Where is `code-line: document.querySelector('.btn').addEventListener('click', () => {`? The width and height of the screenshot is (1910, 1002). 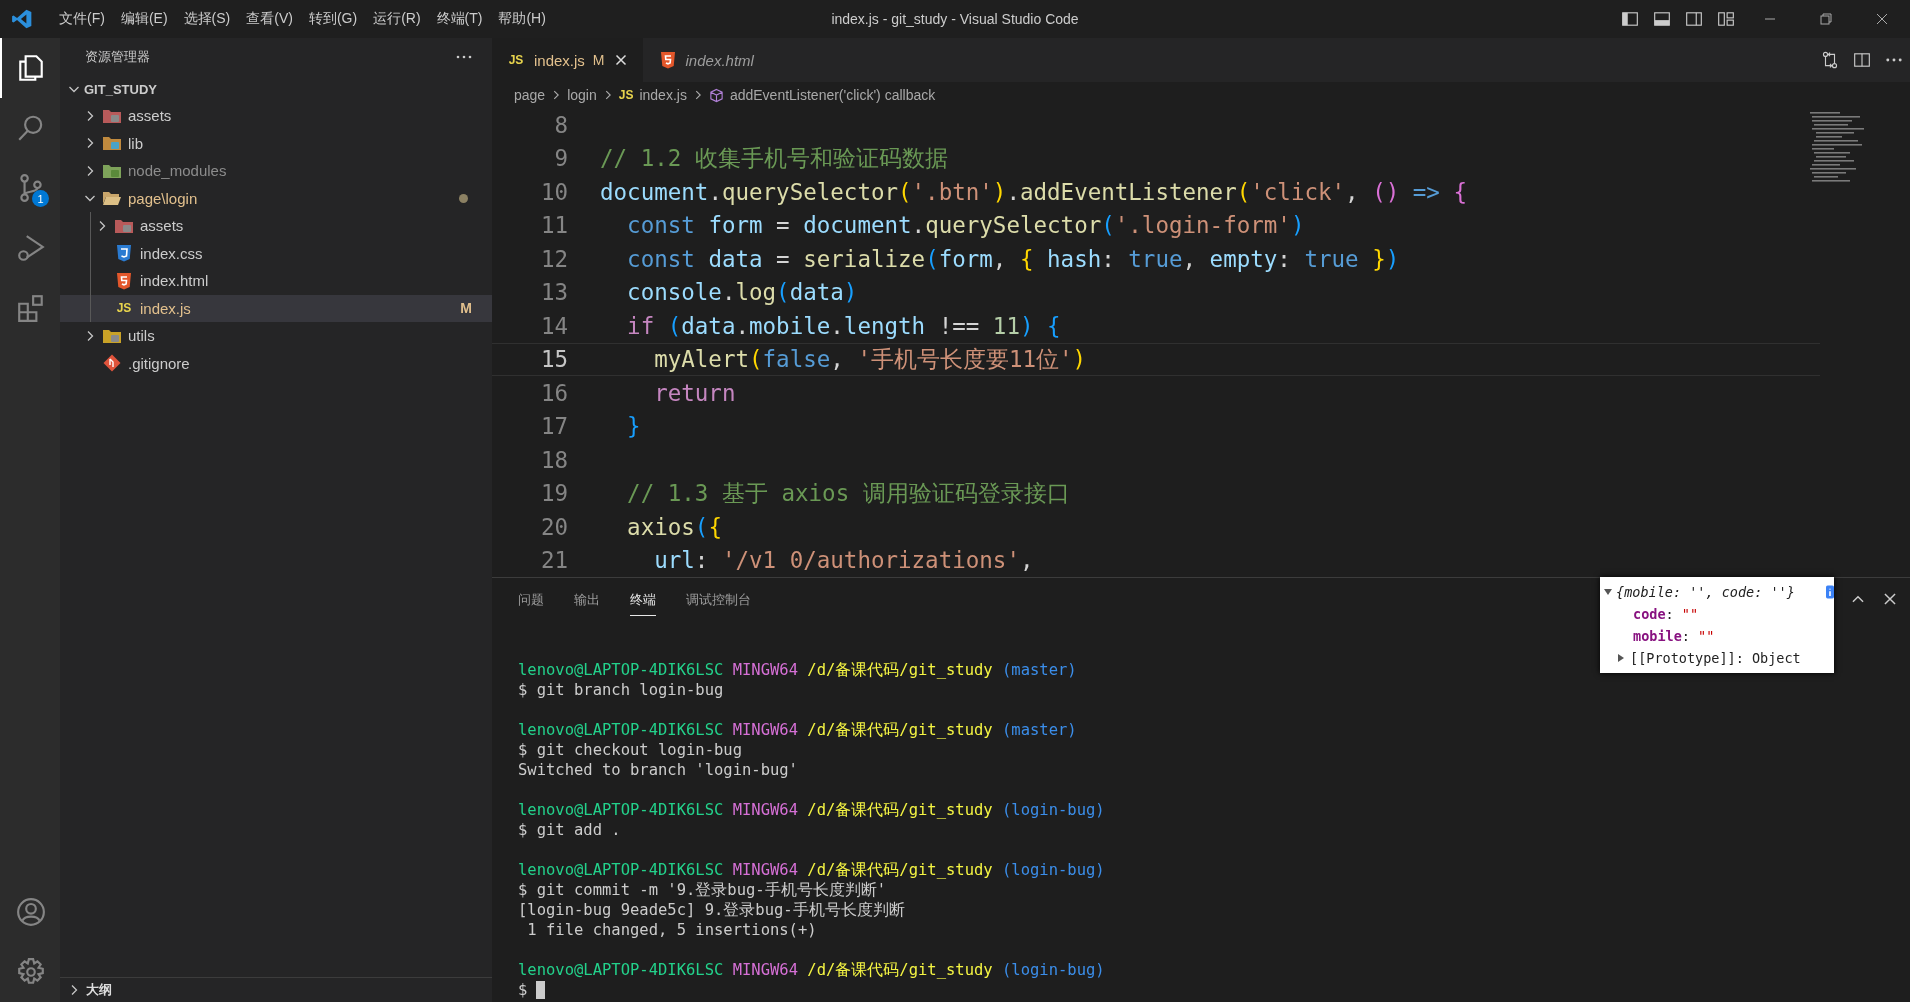 code-line: document.querySelector('.btn').addEventListener('click', () => { is located at coordinates (1033, 191).